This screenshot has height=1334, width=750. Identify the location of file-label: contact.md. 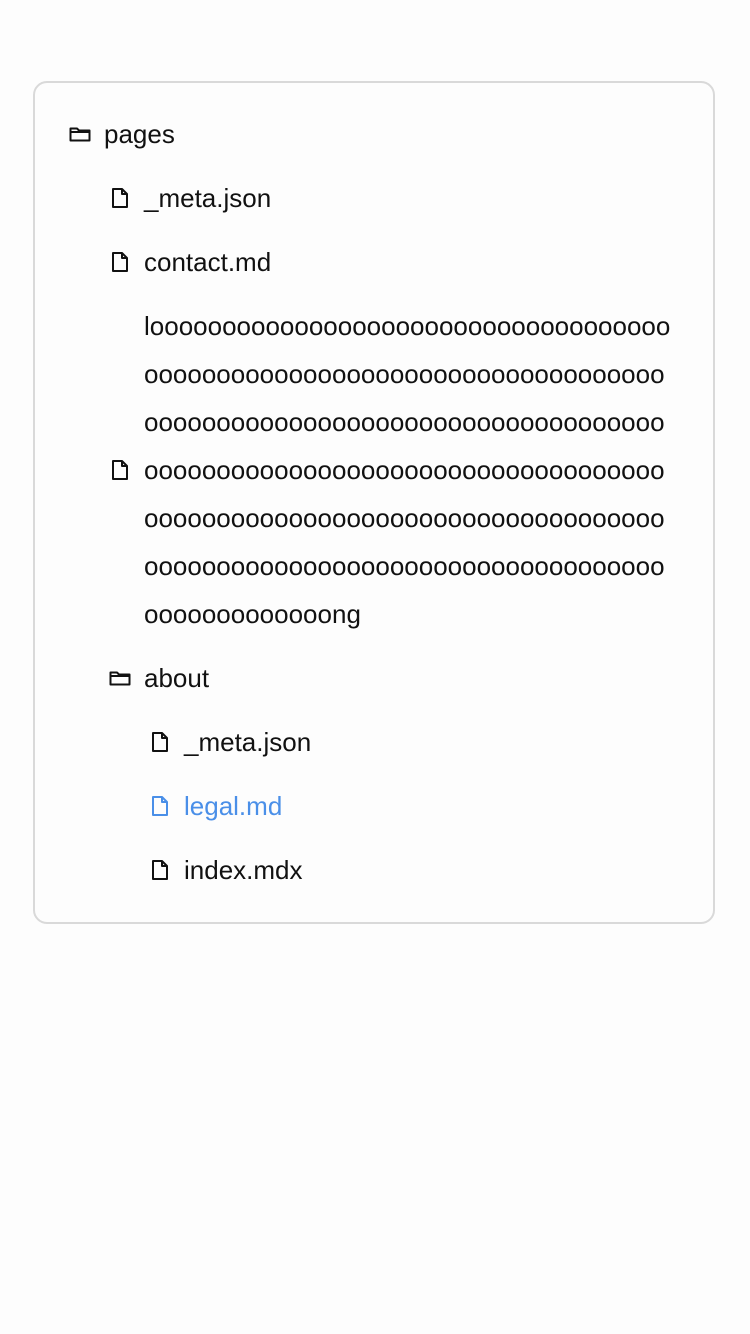
(208, 262).